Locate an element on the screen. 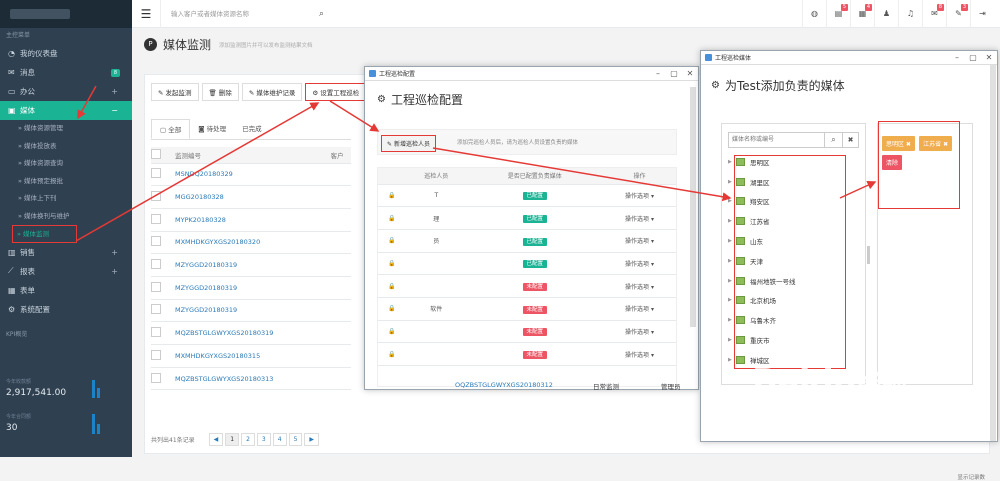  maintenance-log-button: ✎ 媒体维护记录 is located at coordinates (272, 92).